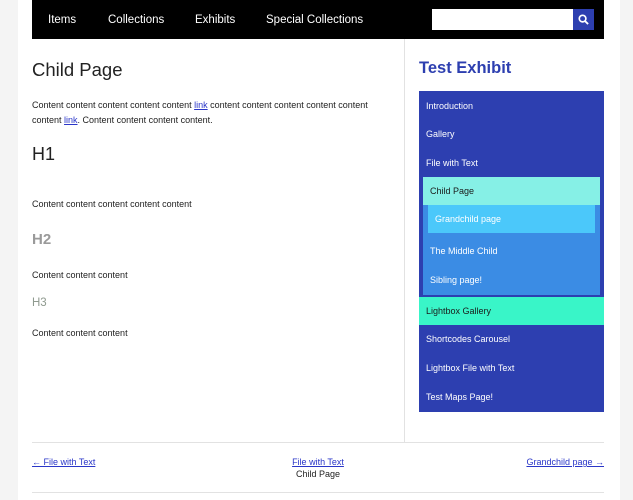 This screenshot has width=633, height=500. Describe the element at coordinates (318, 492) in the screenshot. I see `footer-divider-bottom` at that location.